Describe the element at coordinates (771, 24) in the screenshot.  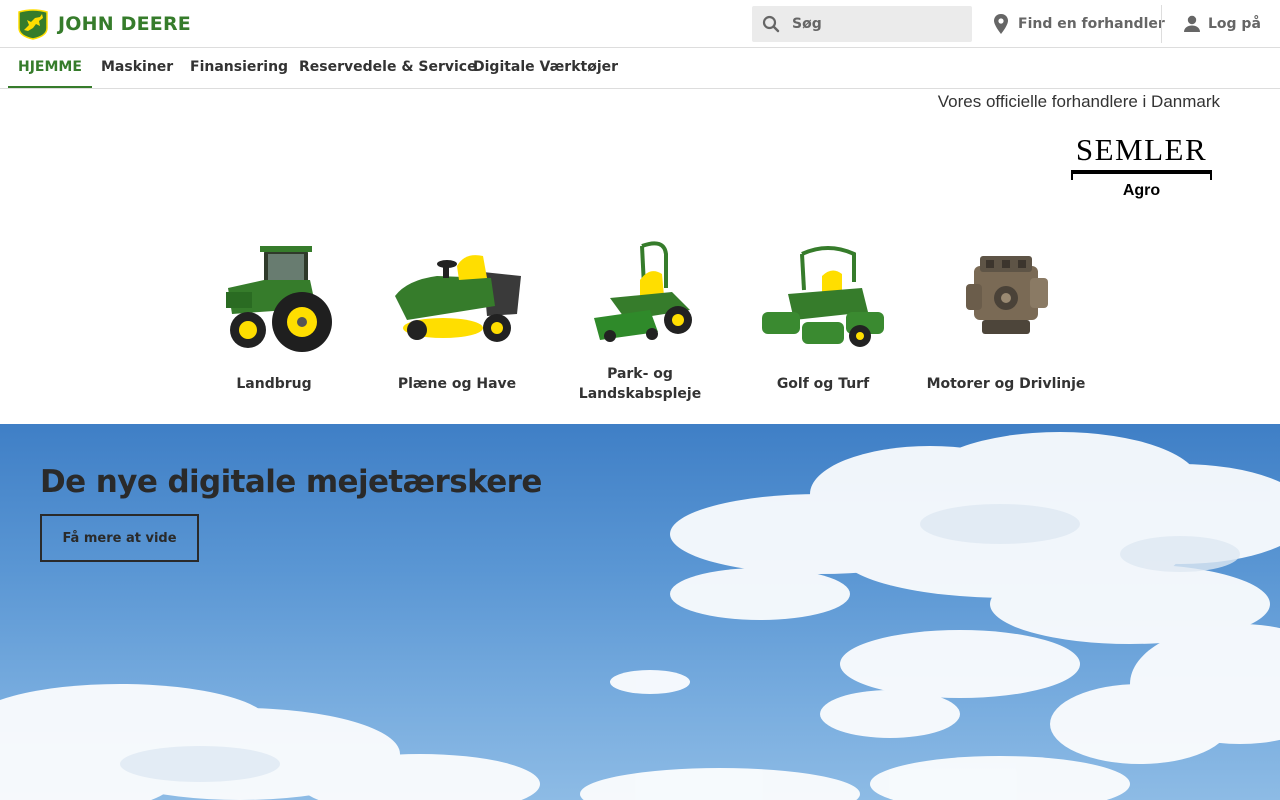
I see `search-icon` at that location.